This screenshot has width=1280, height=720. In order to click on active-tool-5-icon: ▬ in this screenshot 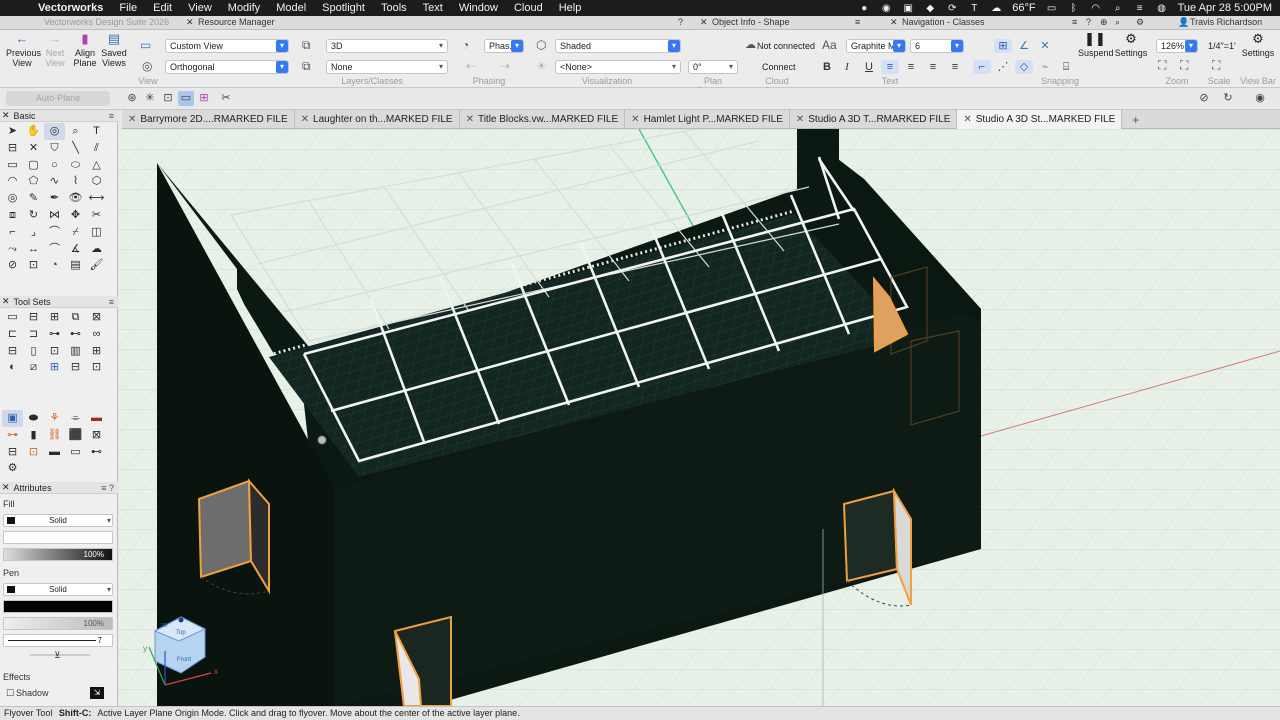, I will do `click(96, 418)`.